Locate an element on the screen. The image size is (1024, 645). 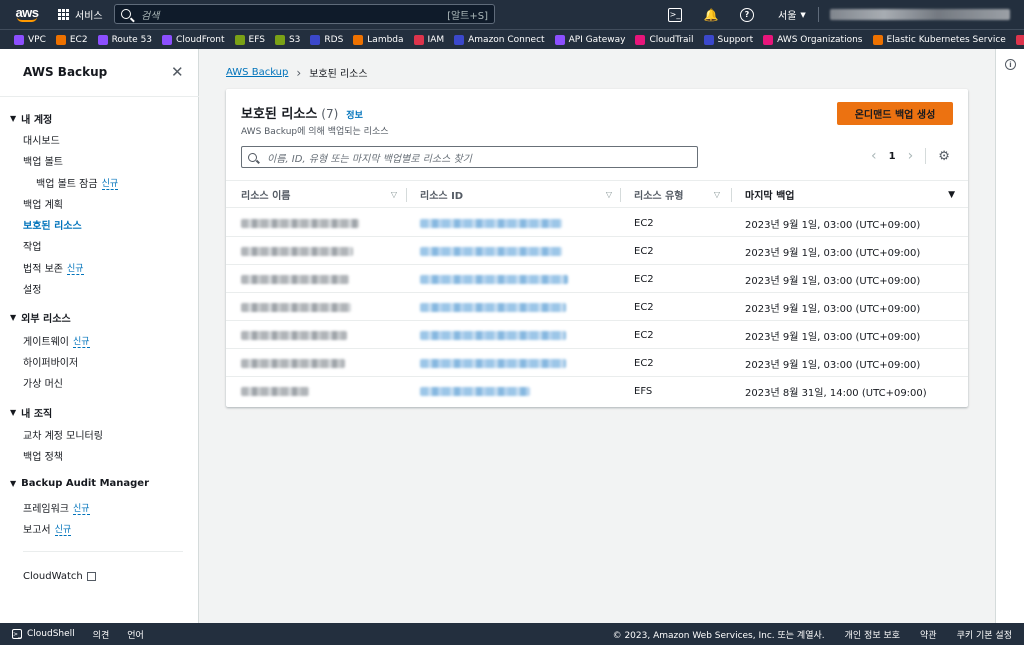
favorite-link: Elastic Kubernetes Service is located at coordinates (939, 39).